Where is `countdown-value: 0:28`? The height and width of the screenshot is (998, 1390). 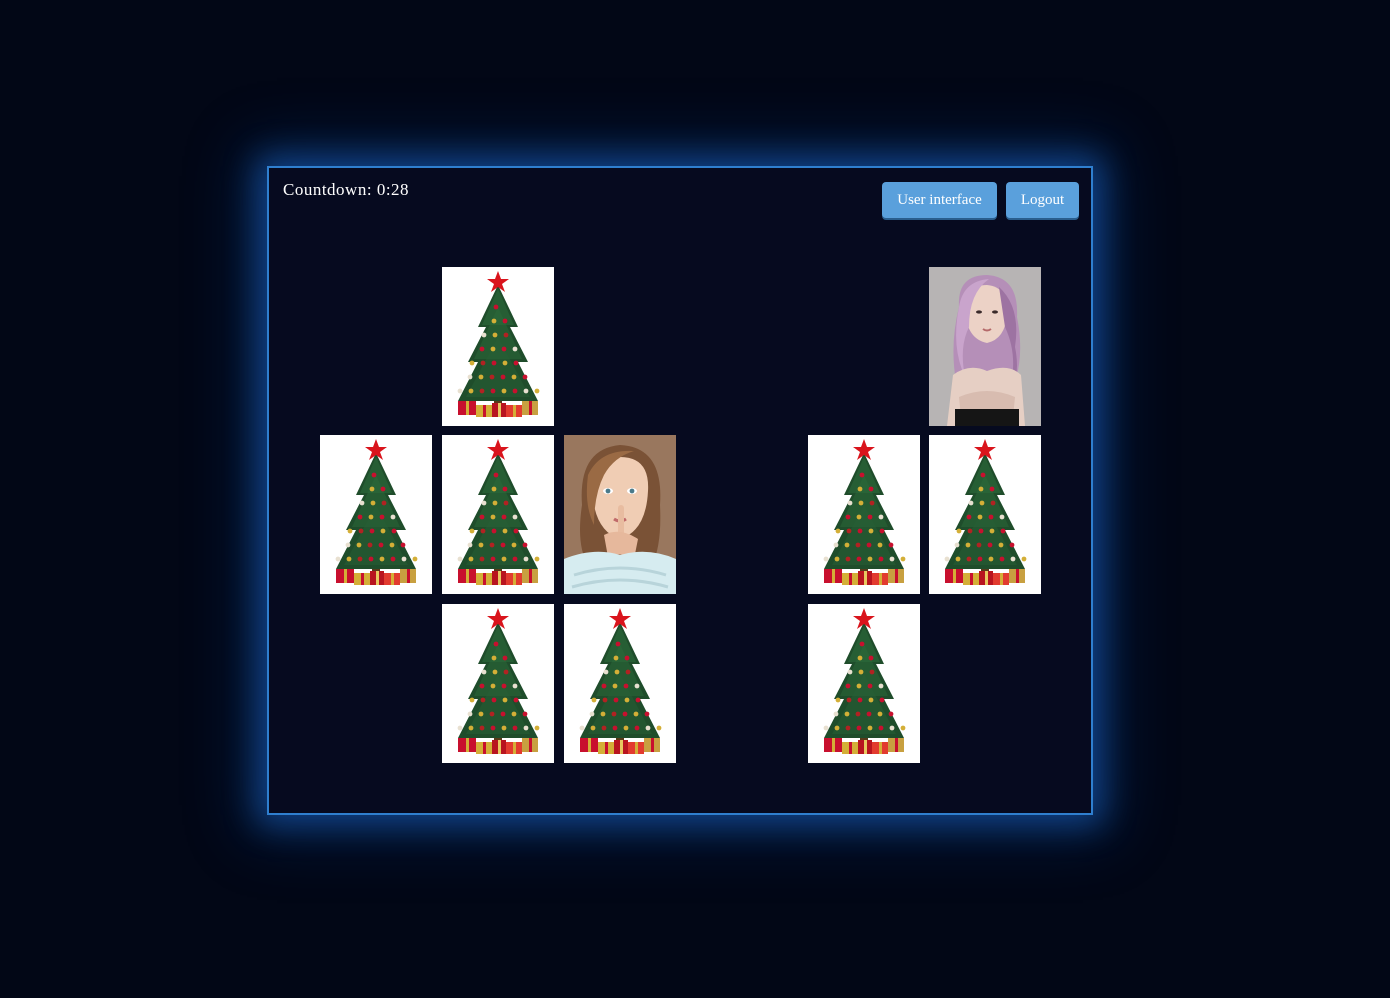 countdown-value: 0:28 is located at coordinates (393, 189).